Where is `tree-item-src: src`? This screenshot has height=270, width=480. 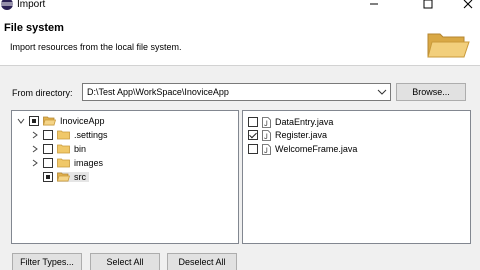 tree-item-src: src is located at coordinates (66, 177).